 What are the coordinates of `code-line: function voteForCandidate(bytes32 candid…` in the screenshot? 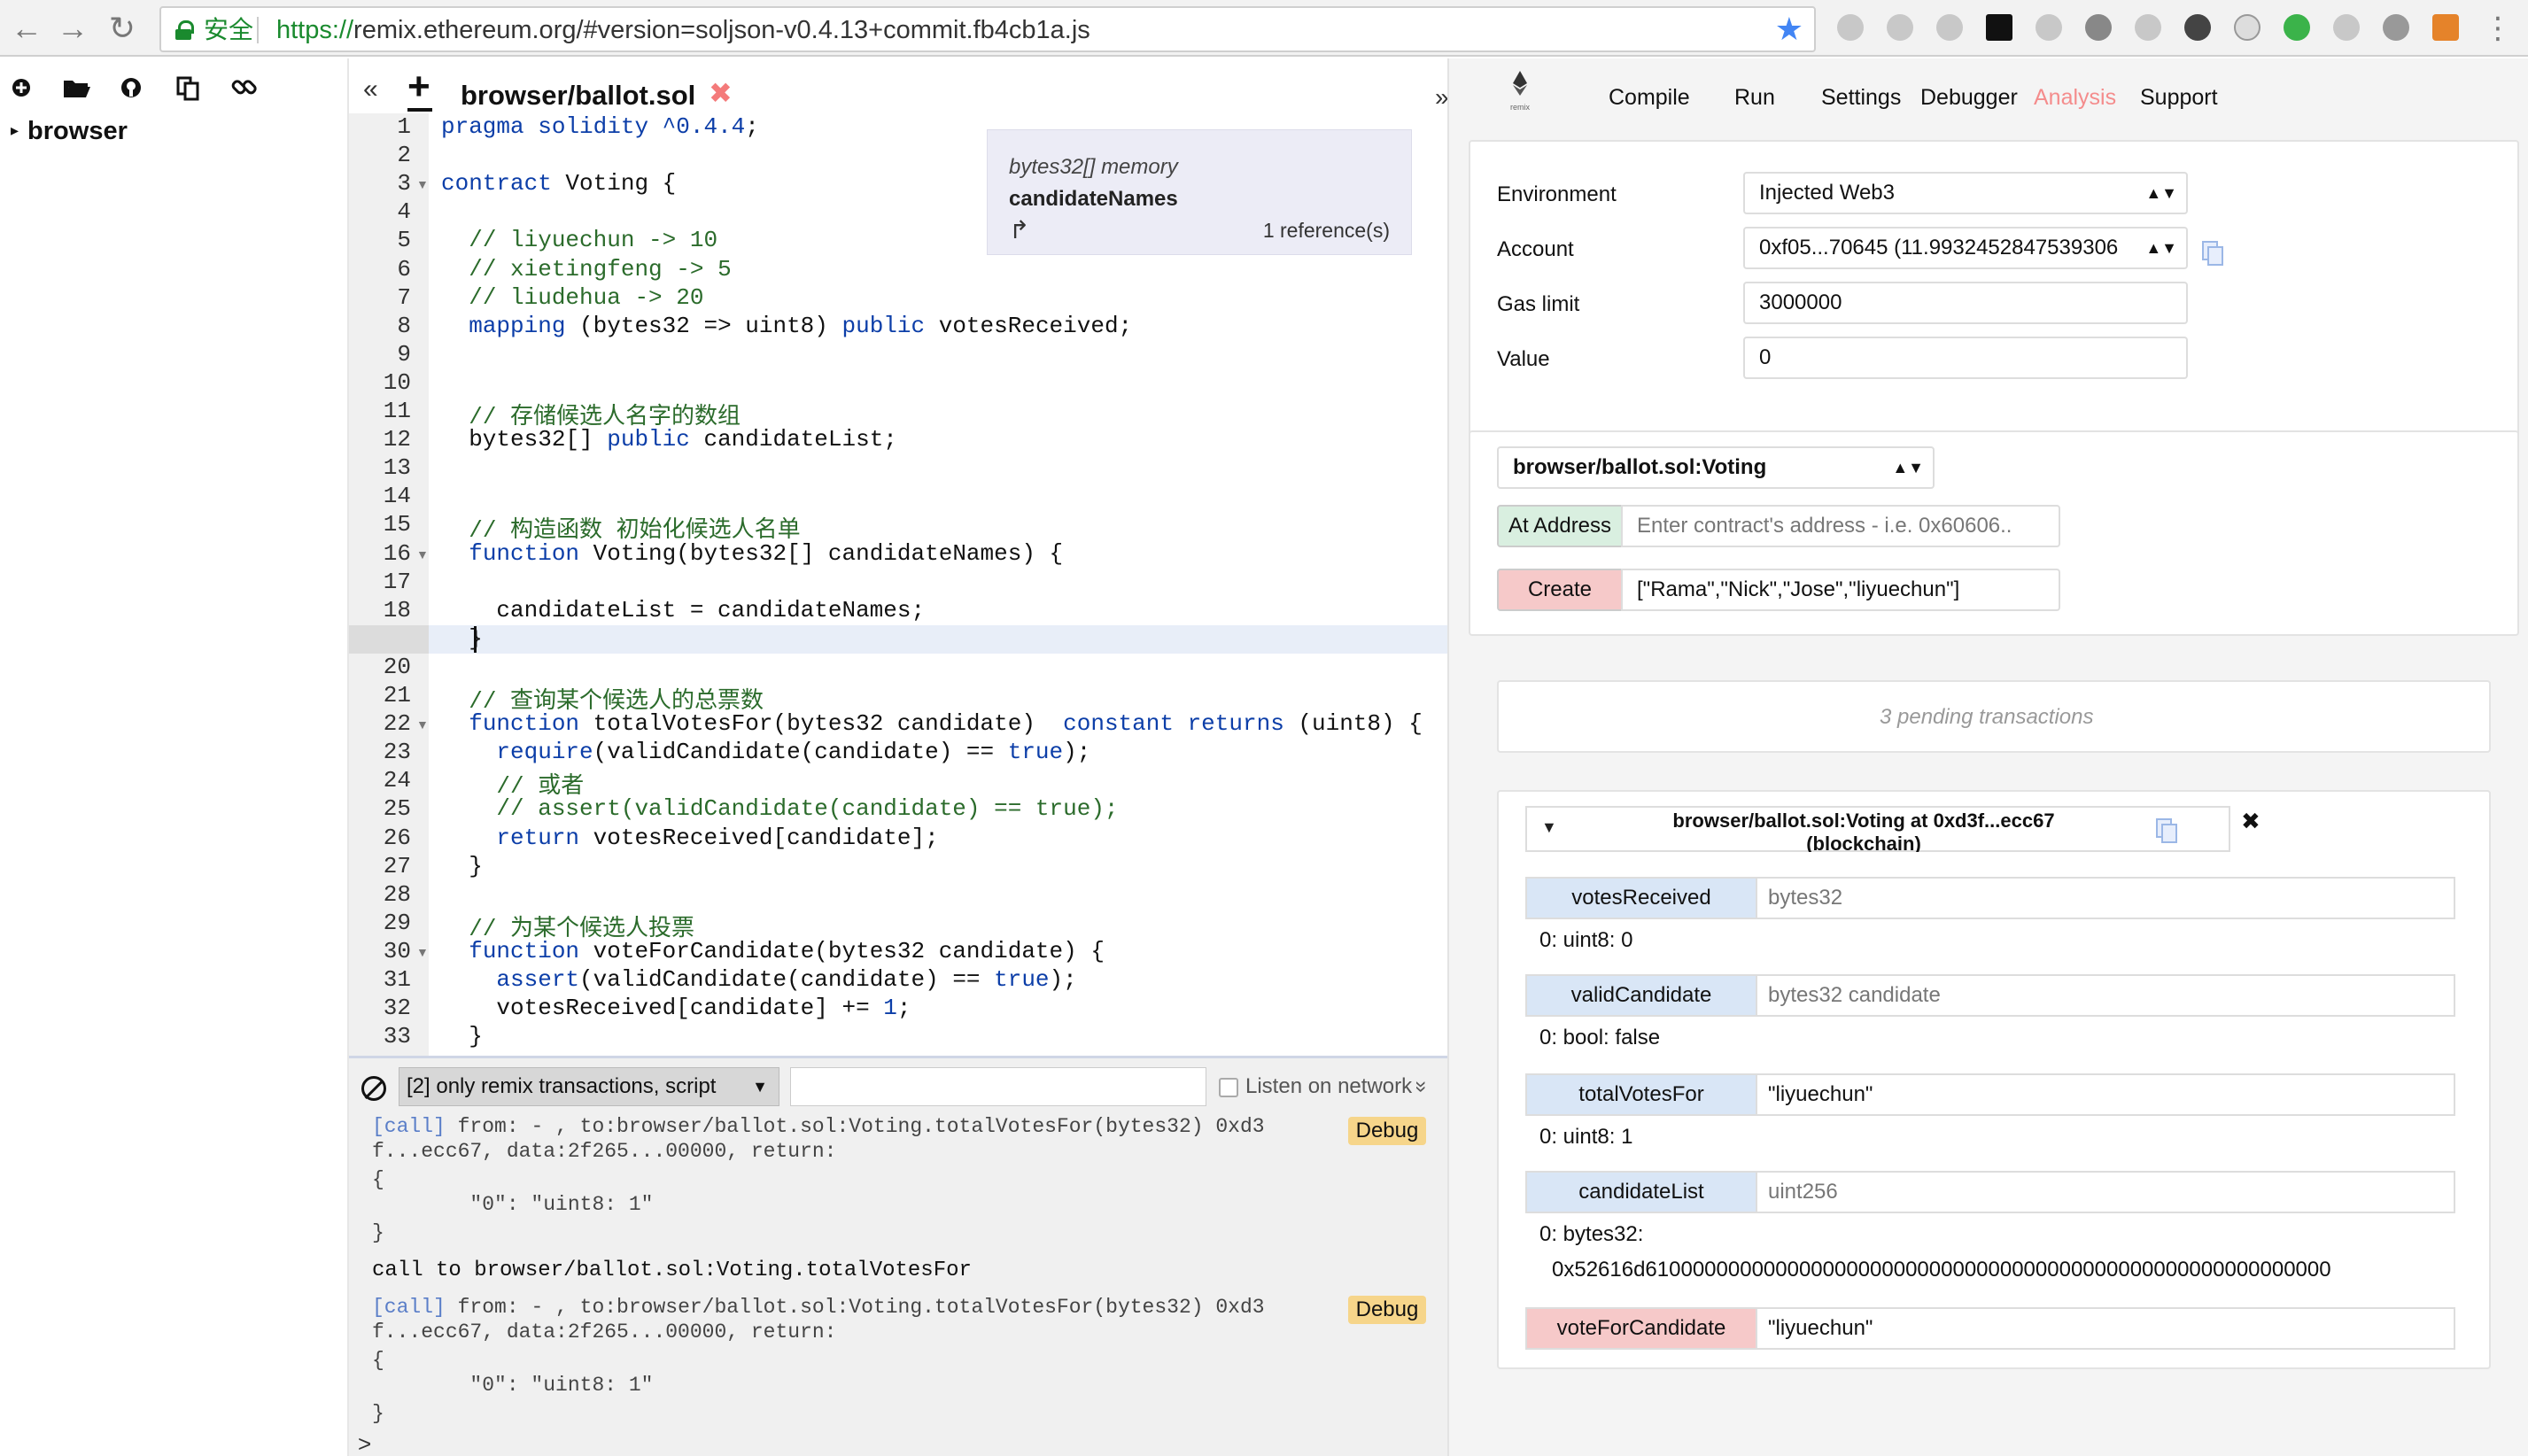 It's located at (787, 951).